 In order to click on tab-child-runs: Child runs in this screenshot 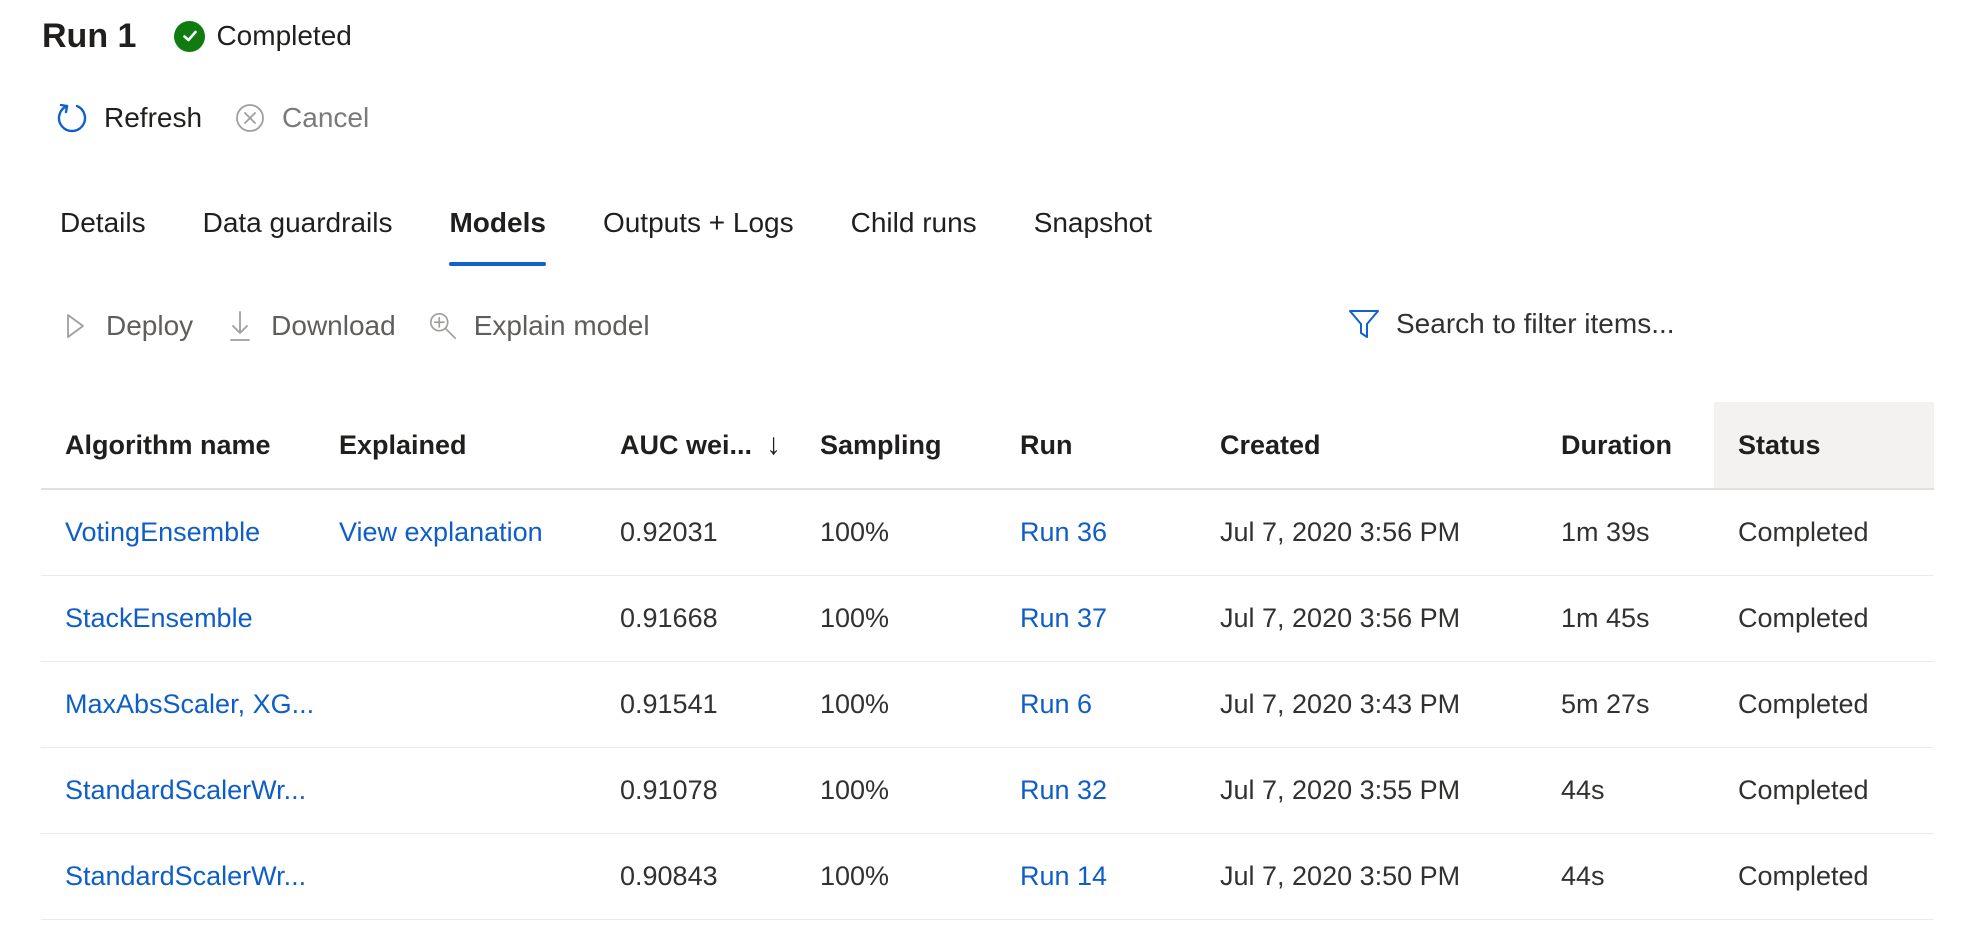, I will do `click(914, 233)`.